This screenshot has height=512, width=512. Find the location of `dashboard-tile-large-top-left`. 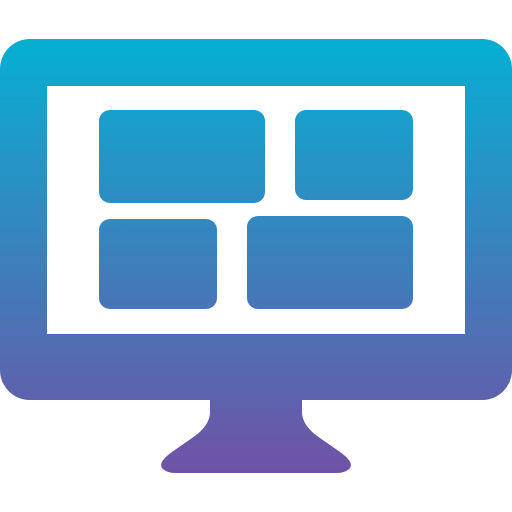

dashboard-tile-large-top-left is located at coordinates (182, 156).